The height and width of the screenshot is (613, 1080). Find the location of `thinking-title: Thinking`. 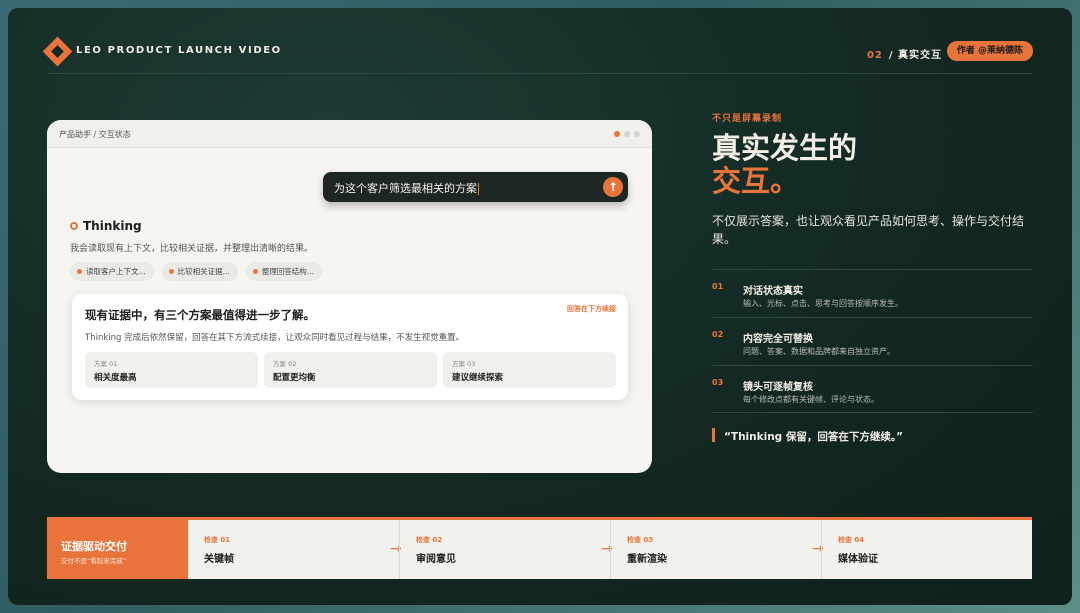

thinking-title: Thinking is located at coordinates (112, 226).